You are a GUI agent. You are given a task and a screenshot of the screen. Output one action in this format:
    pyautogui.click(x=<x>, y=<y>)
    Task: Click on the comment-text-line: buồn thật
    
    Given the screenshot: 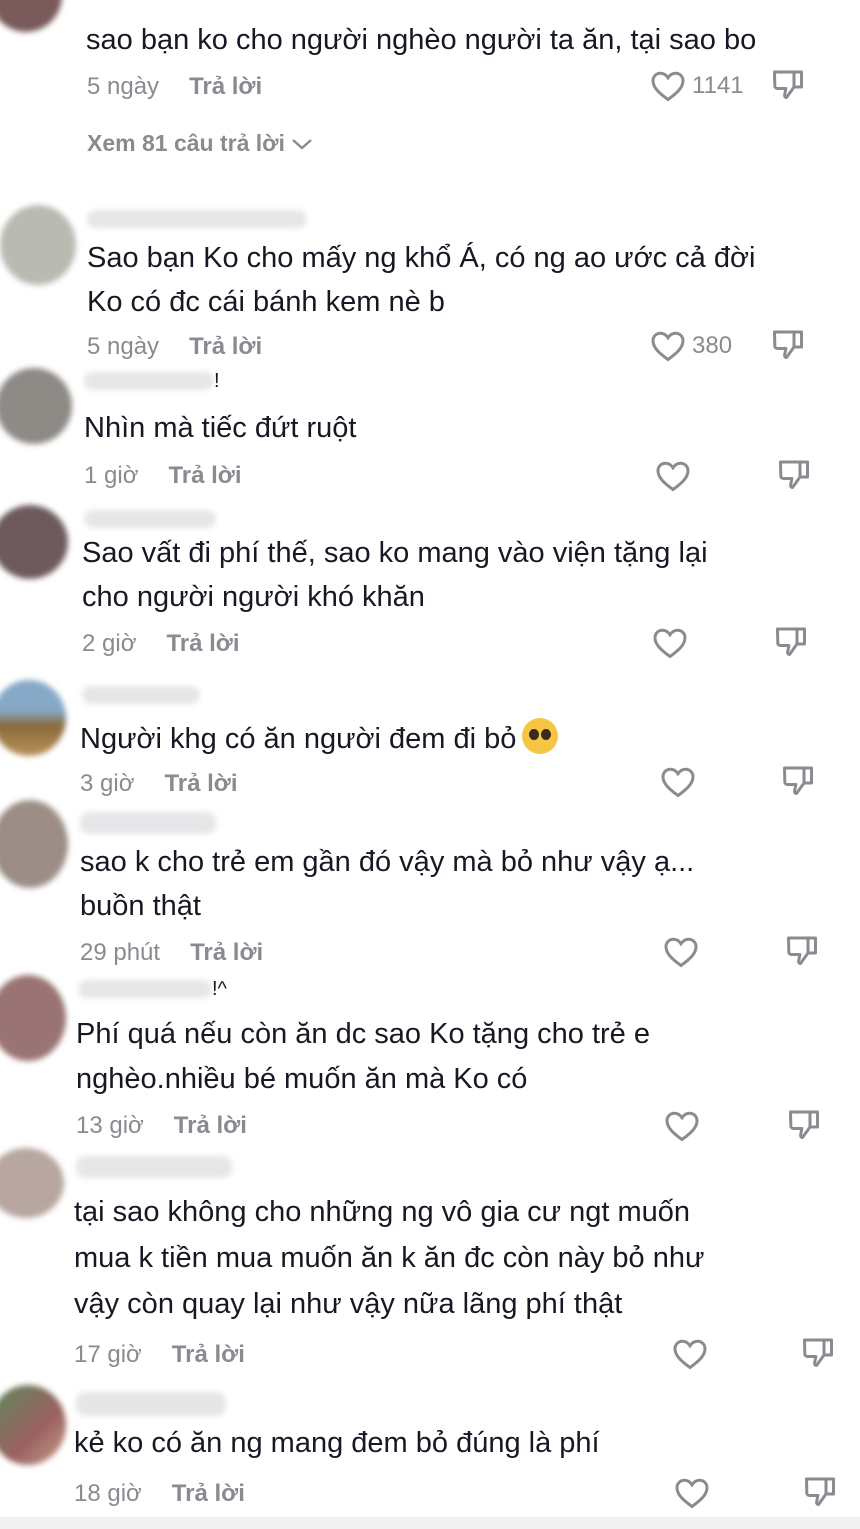 What is the action you would take?
    pyautogui.click(x=140, y=906)
    